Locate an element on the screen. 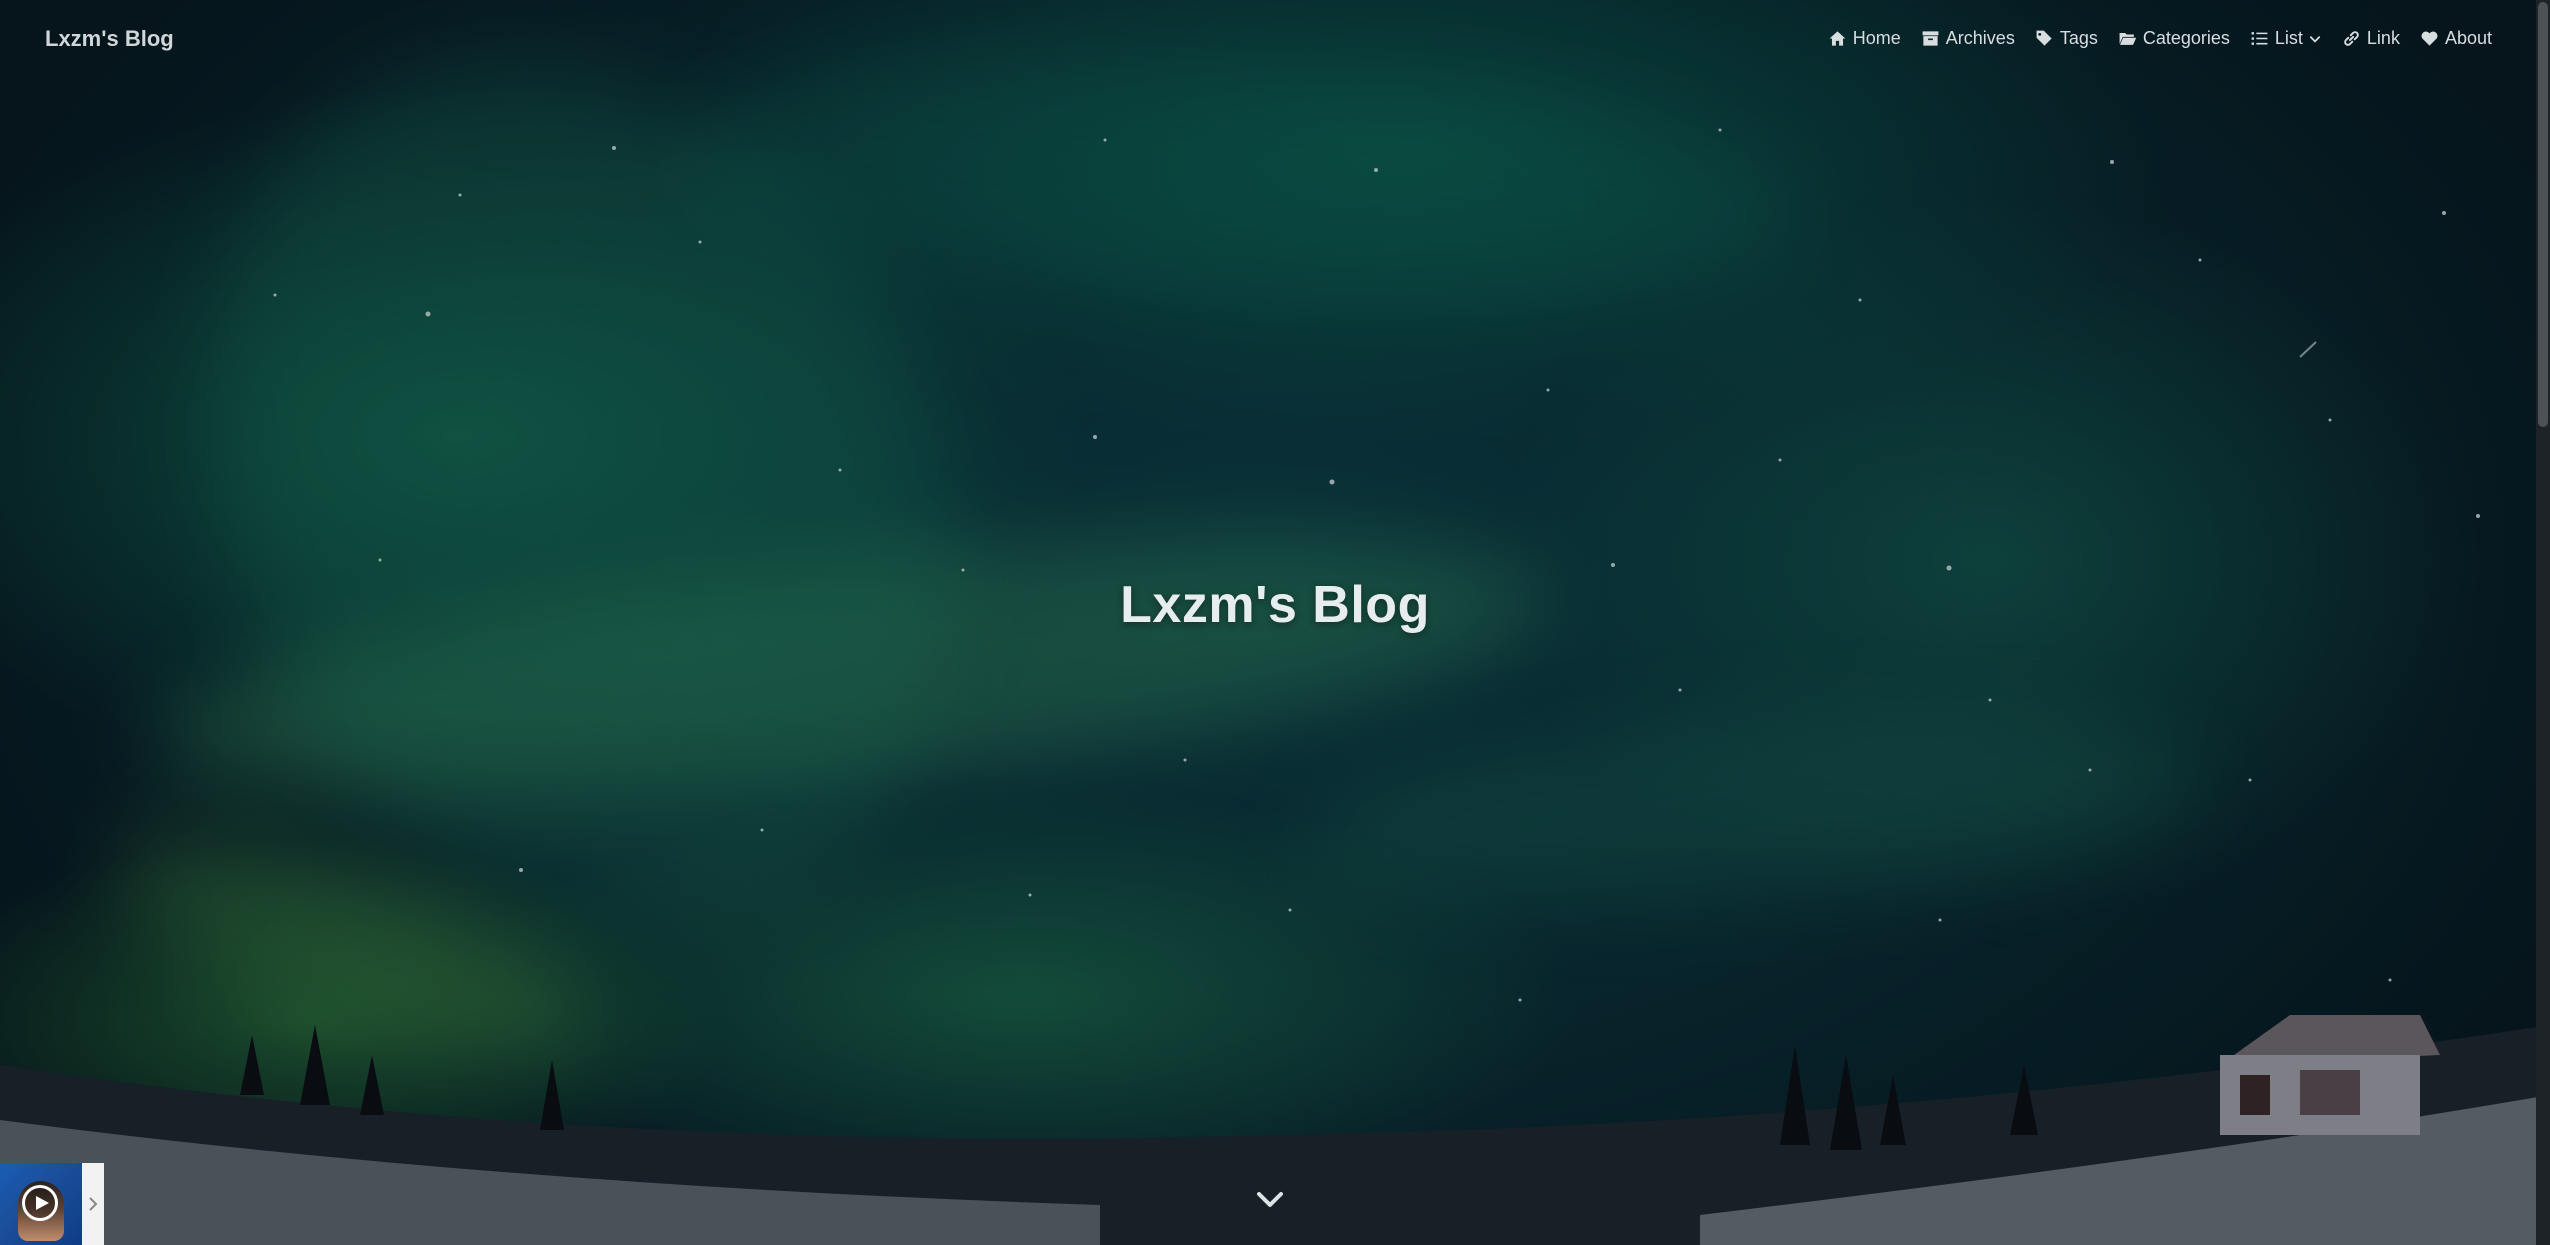 Image resolution: width=2550 pixels, height=1245 pixels. site-title: Lxzm's Blog is located at coordinates (1275, 604).